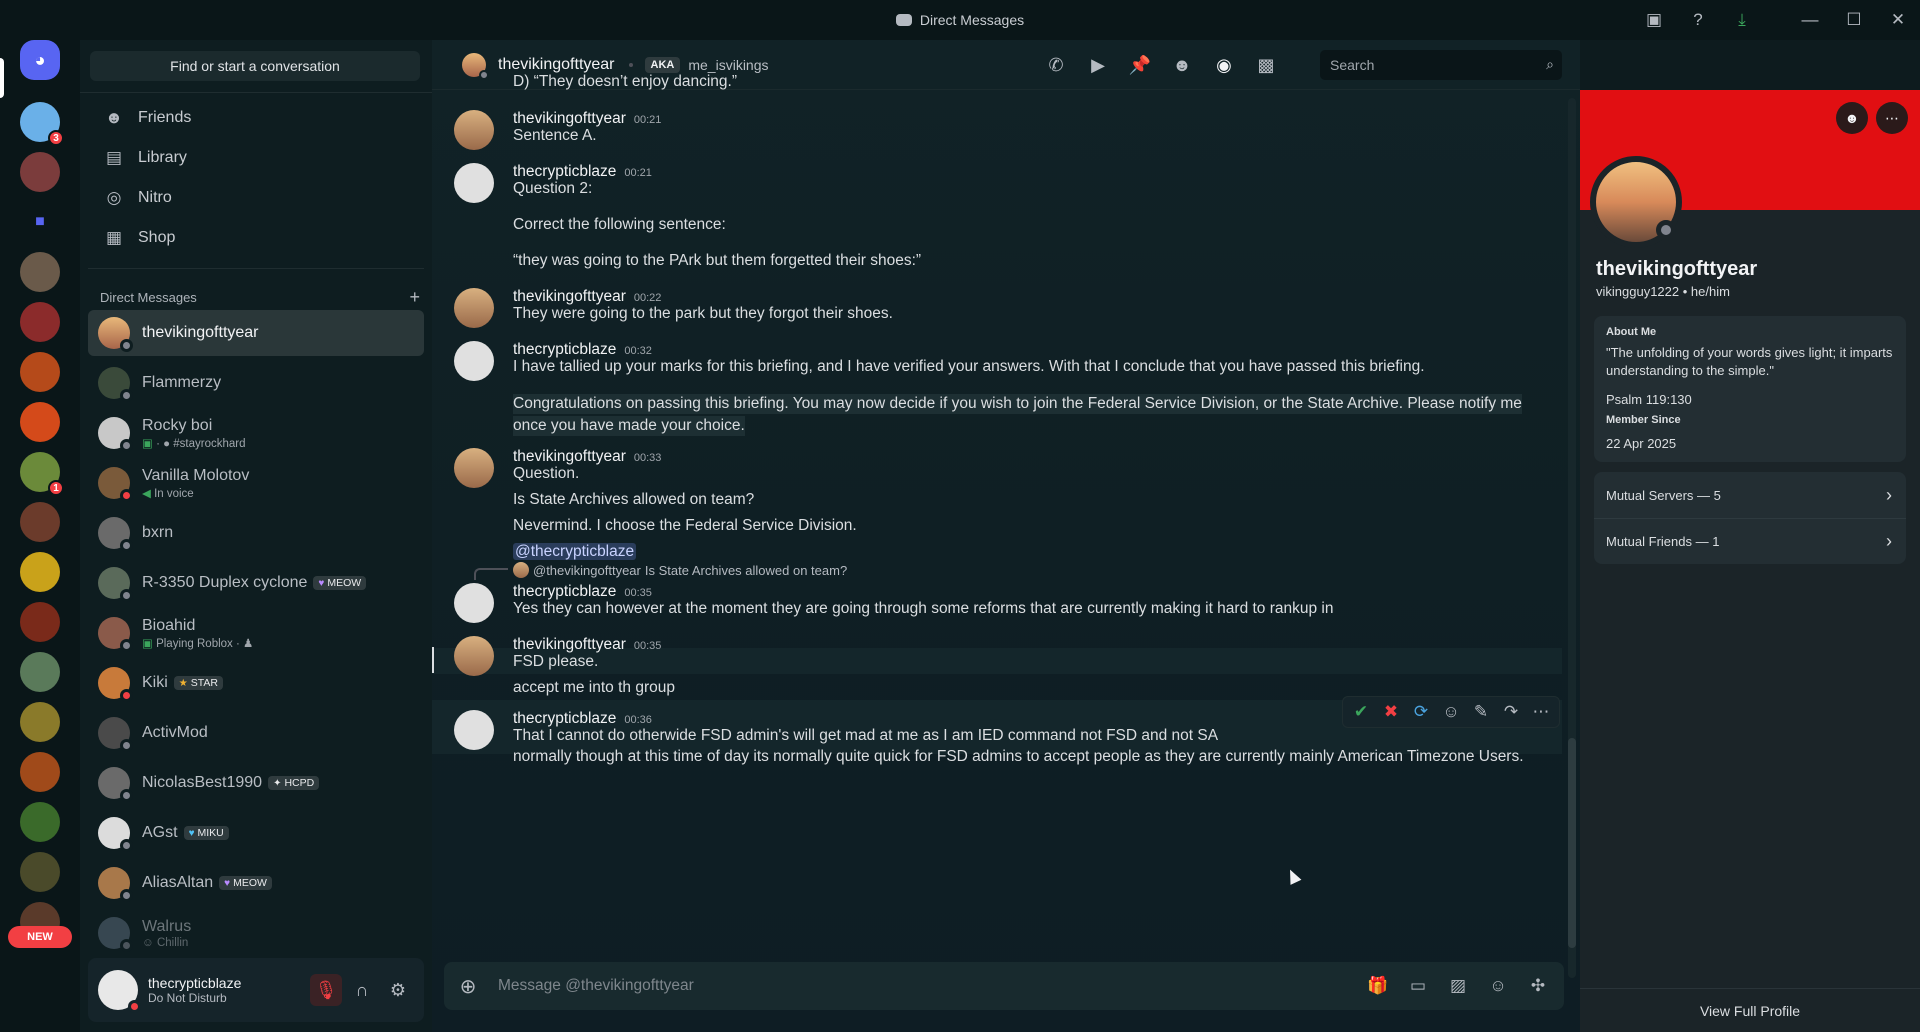 The image size is (1920, 1032). I want to click on dm-item: NicolasBest1990 ✦ HCPD, so click(256, 783).